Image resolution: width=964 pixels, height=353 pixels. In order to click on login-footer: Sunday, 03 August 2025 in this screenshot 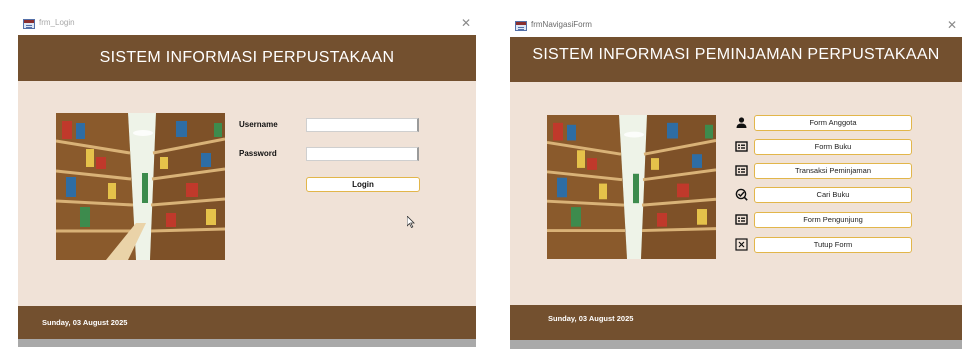, I will do `click(247, 322)`.